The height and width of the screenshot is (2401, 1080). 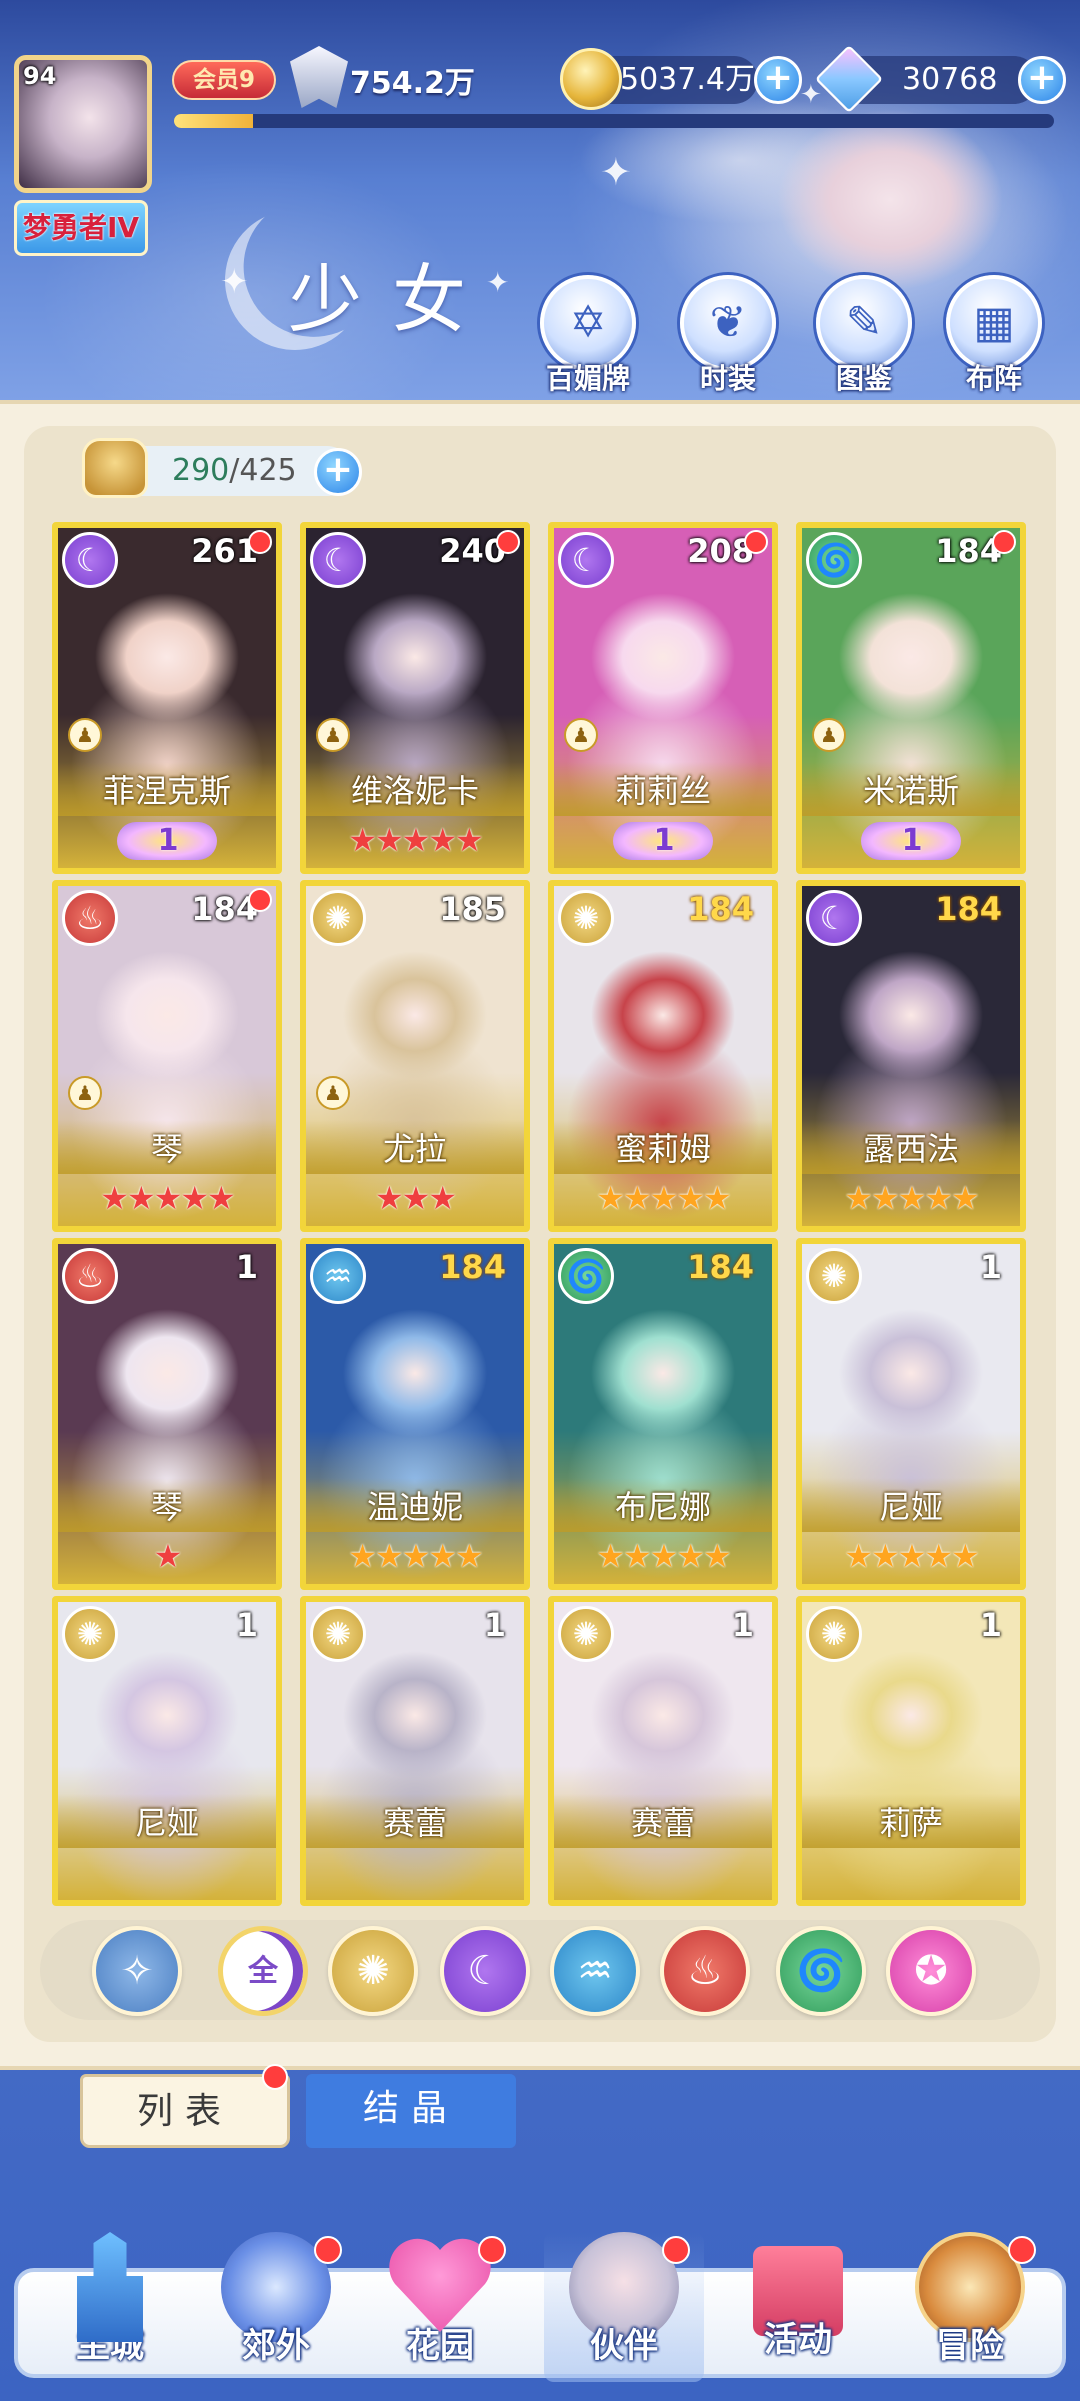 I want to click on nav-label: 时装, so click(x=727, y=378).